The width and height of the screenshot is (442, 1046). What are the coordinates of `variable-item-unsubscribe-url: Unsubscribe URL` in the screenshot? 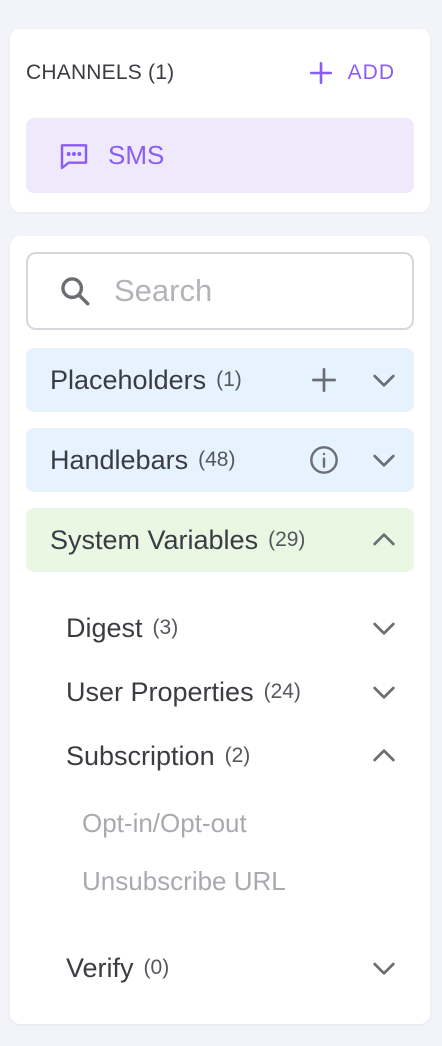 It's located at (184, 881).